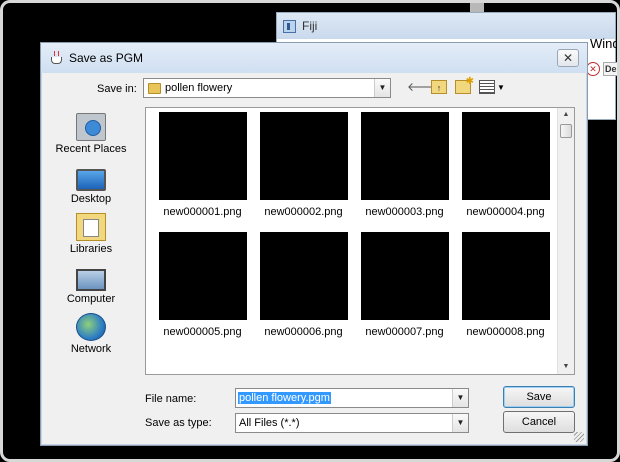 The height and width of the screenshot is (462, 620). Describe the element at coordinates (154, 88) in the screenshot. I see `folder-icon` at that location.